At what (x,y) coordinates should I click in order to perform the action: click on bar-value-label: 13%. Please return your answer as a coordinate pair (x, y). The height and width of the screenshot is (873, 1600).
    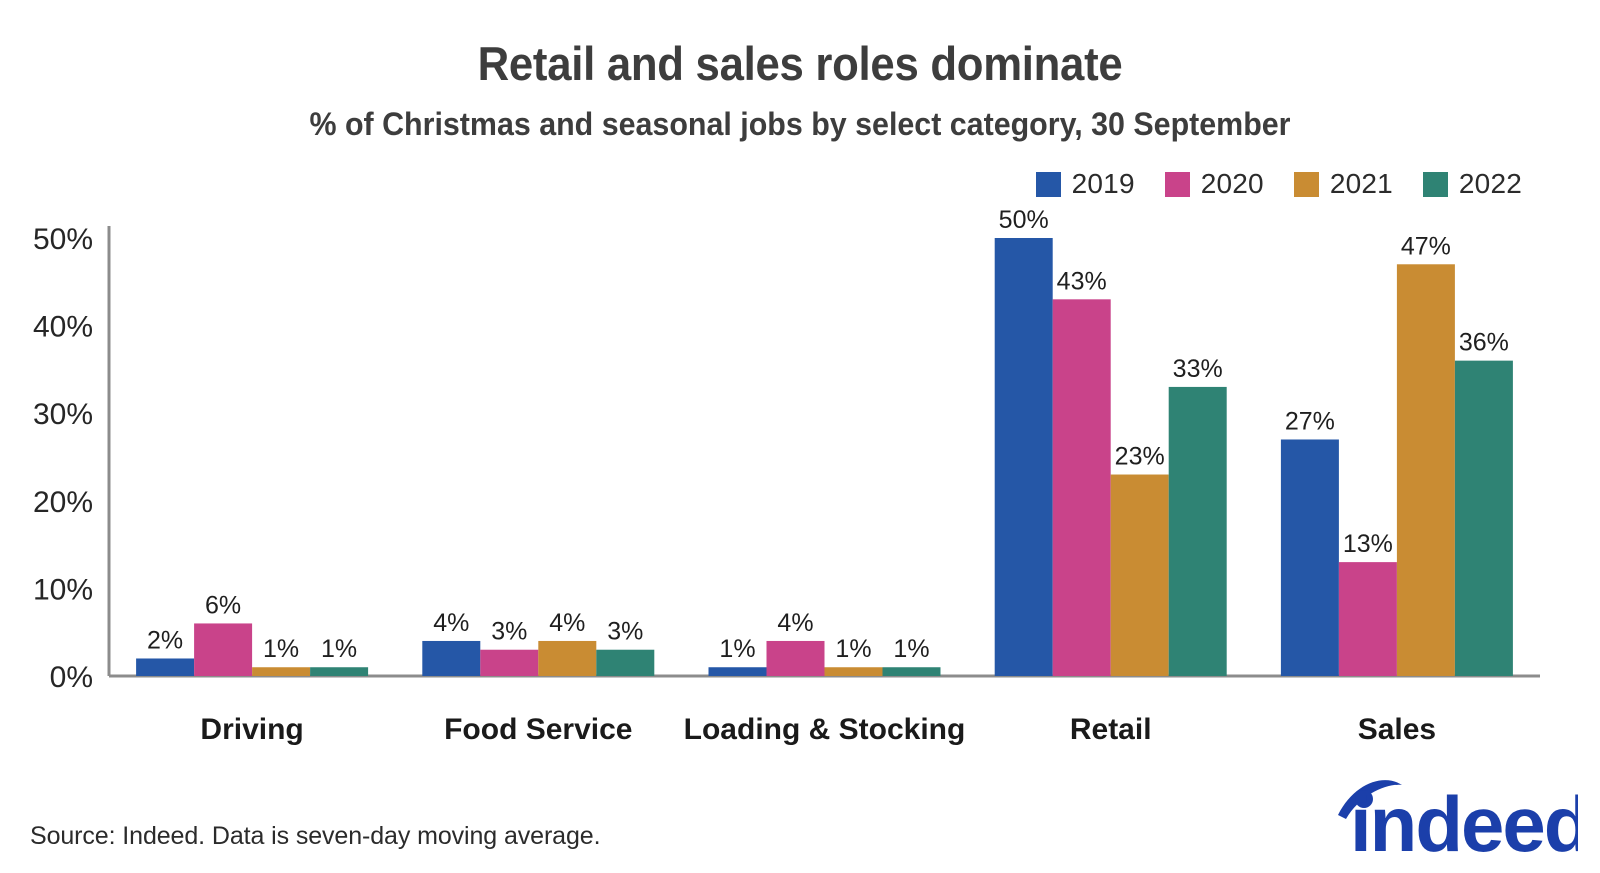
    Looking at the image, I should click on (1368, 544).